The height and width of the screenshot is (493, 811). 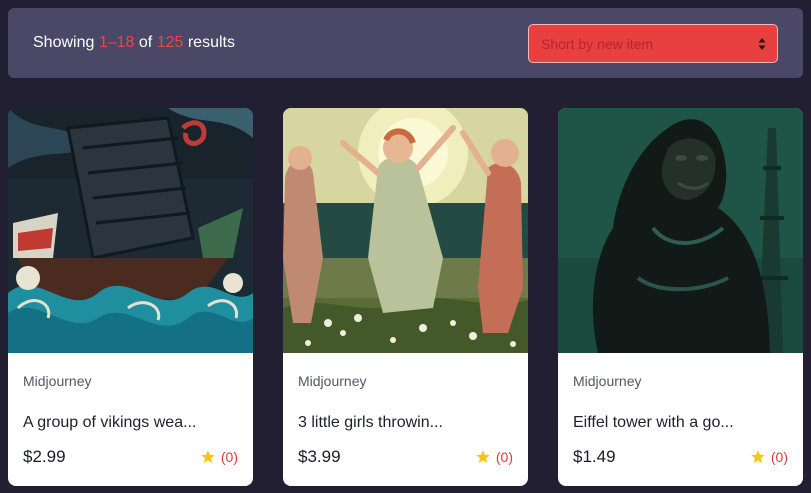 What do you see at coordinates (594, 456) in the screenshot?
I see `product-price: $1.49` at bounding box center [594, 456].